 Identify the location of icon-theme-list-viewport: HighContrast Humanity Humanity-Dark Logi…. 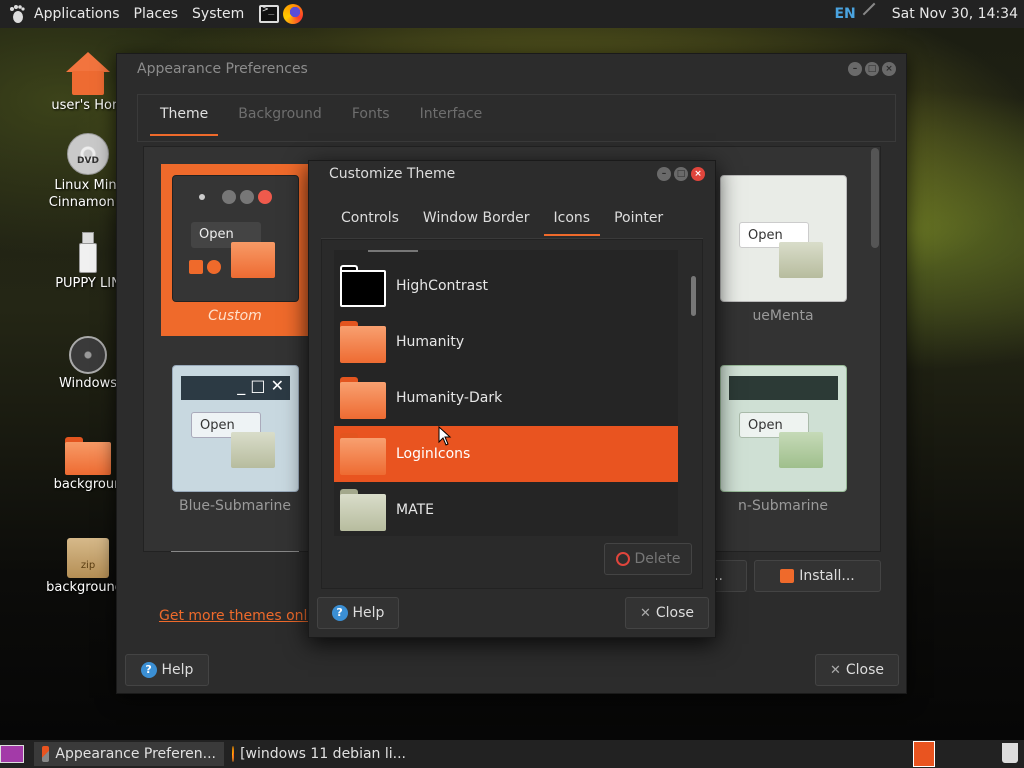
(506, 393).